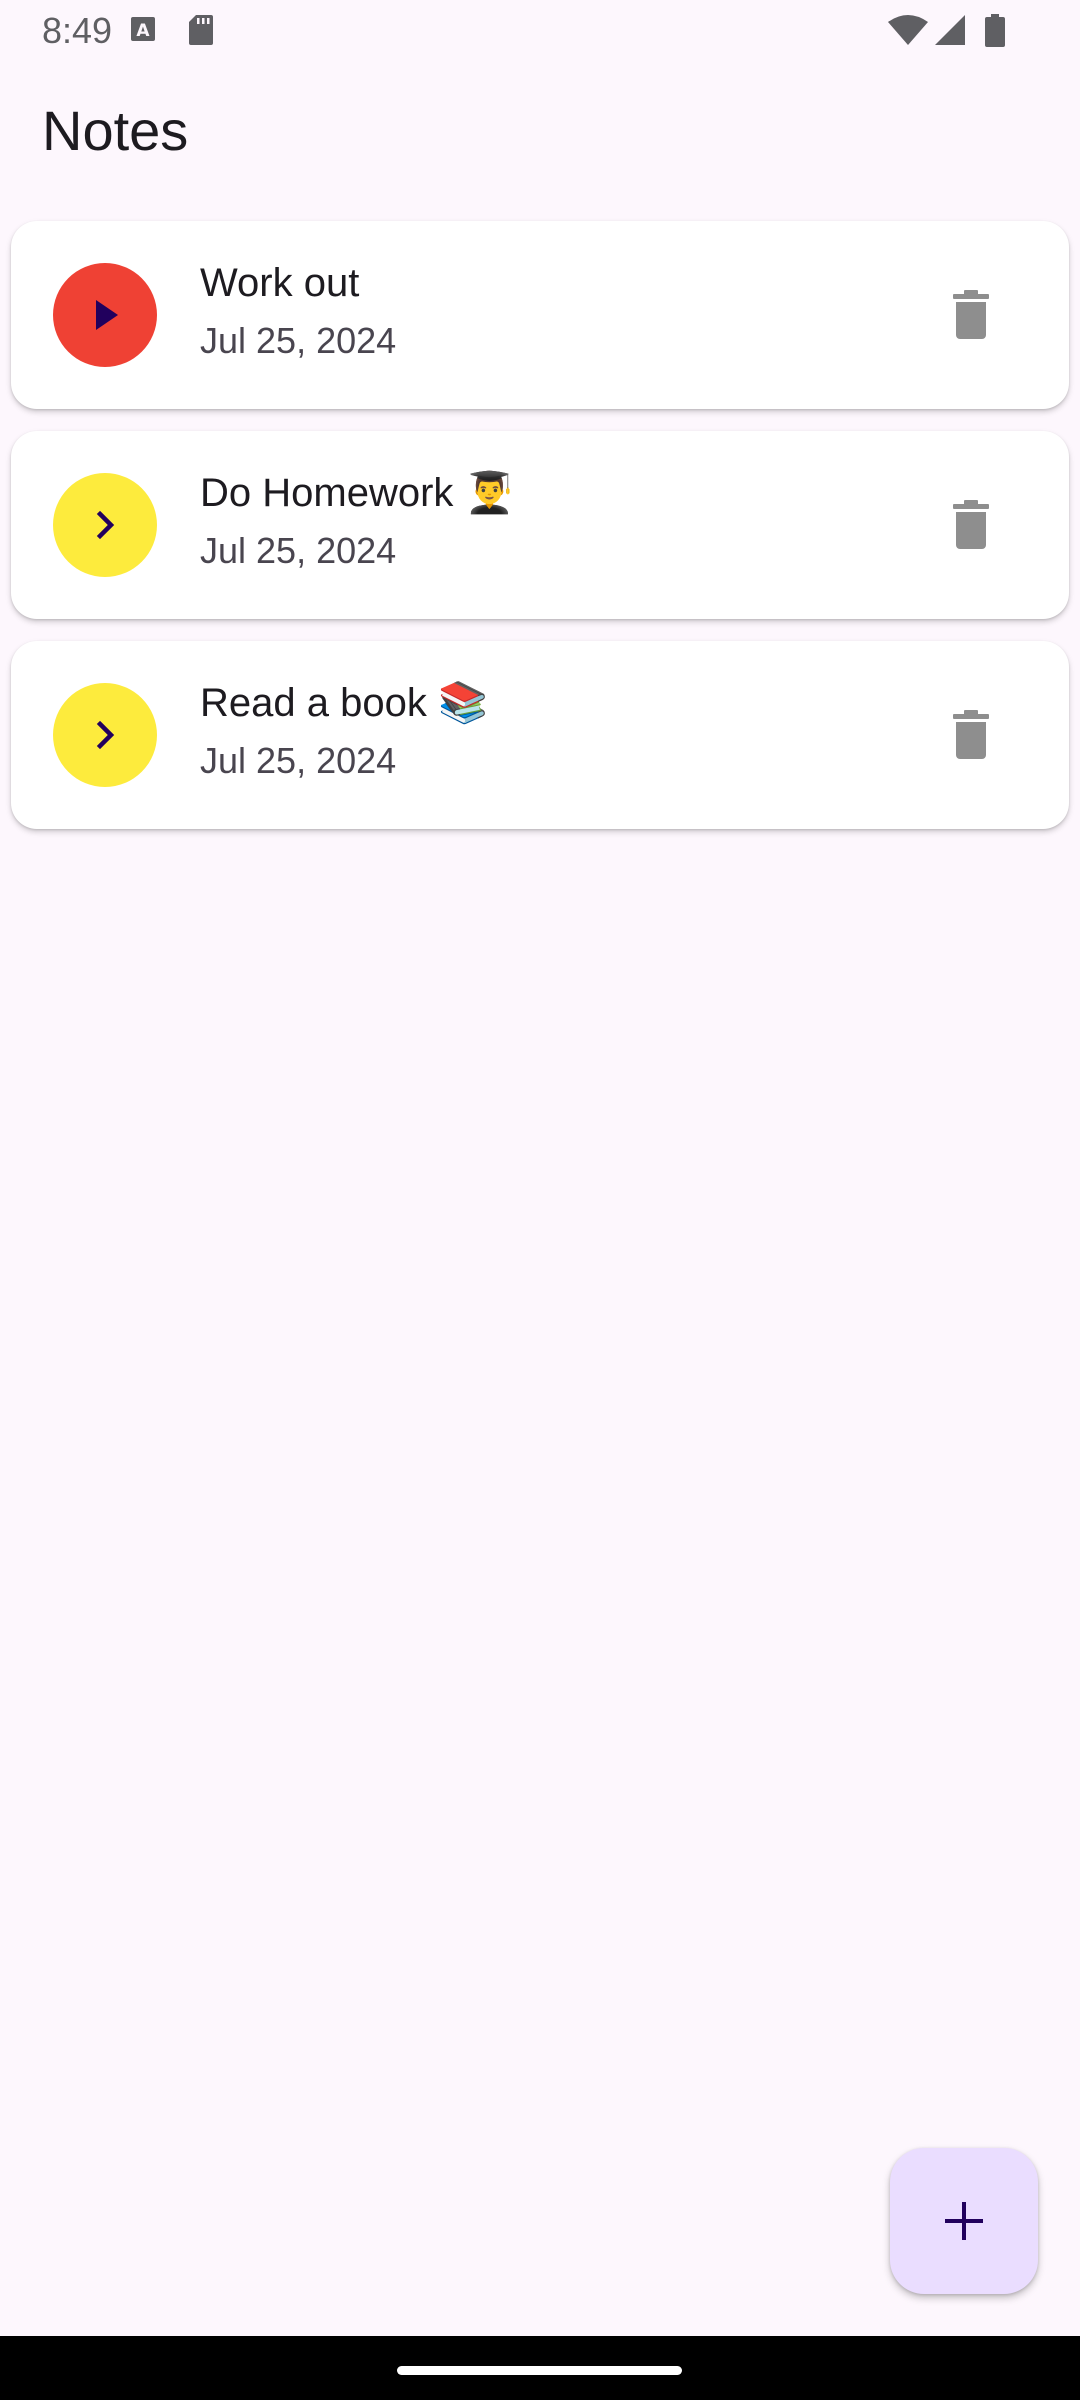 This screenshot has width=1080, height=2400. I want to click on signal-icon, so click(950, 32).